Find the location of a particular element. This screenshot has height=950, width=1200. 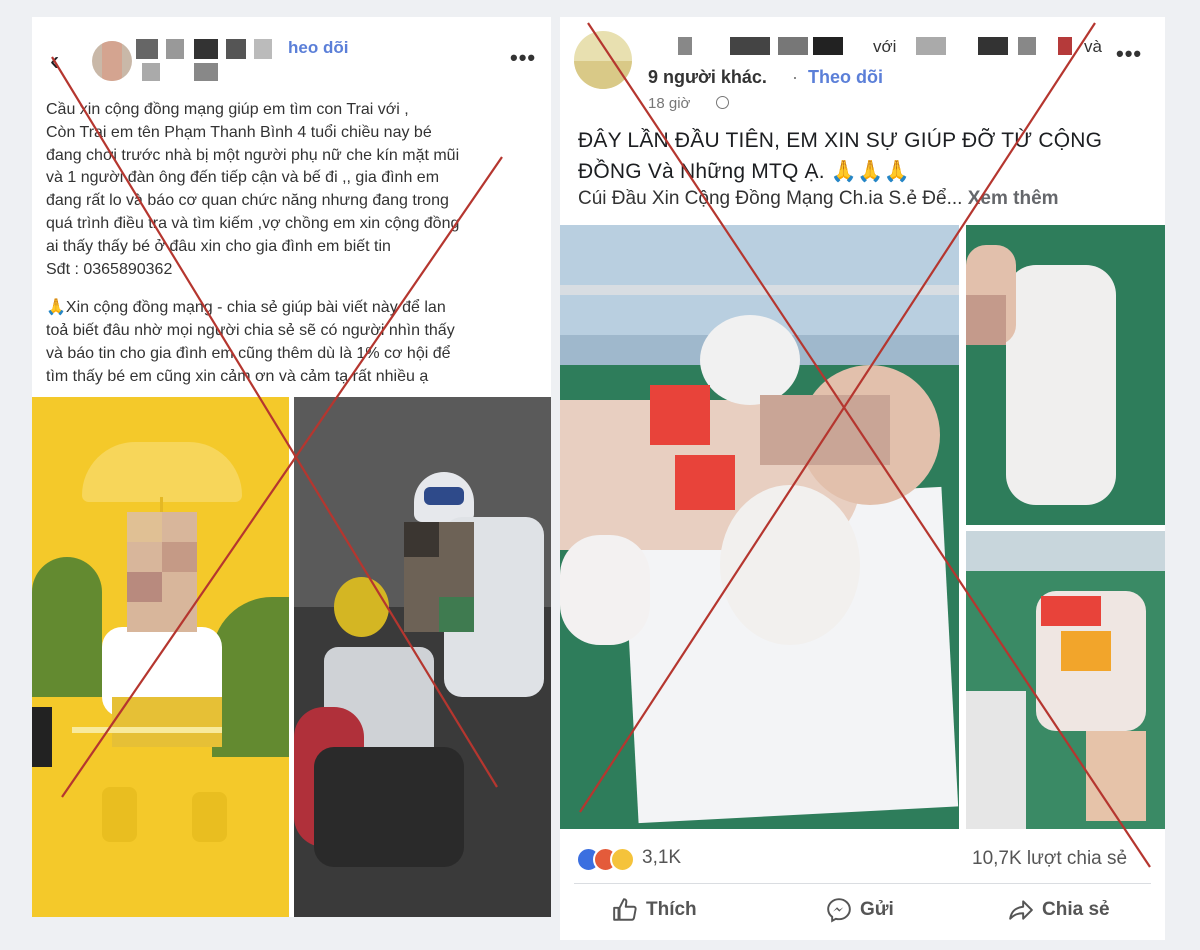

sad-reaction-icon is located at coordinates (622, 859).